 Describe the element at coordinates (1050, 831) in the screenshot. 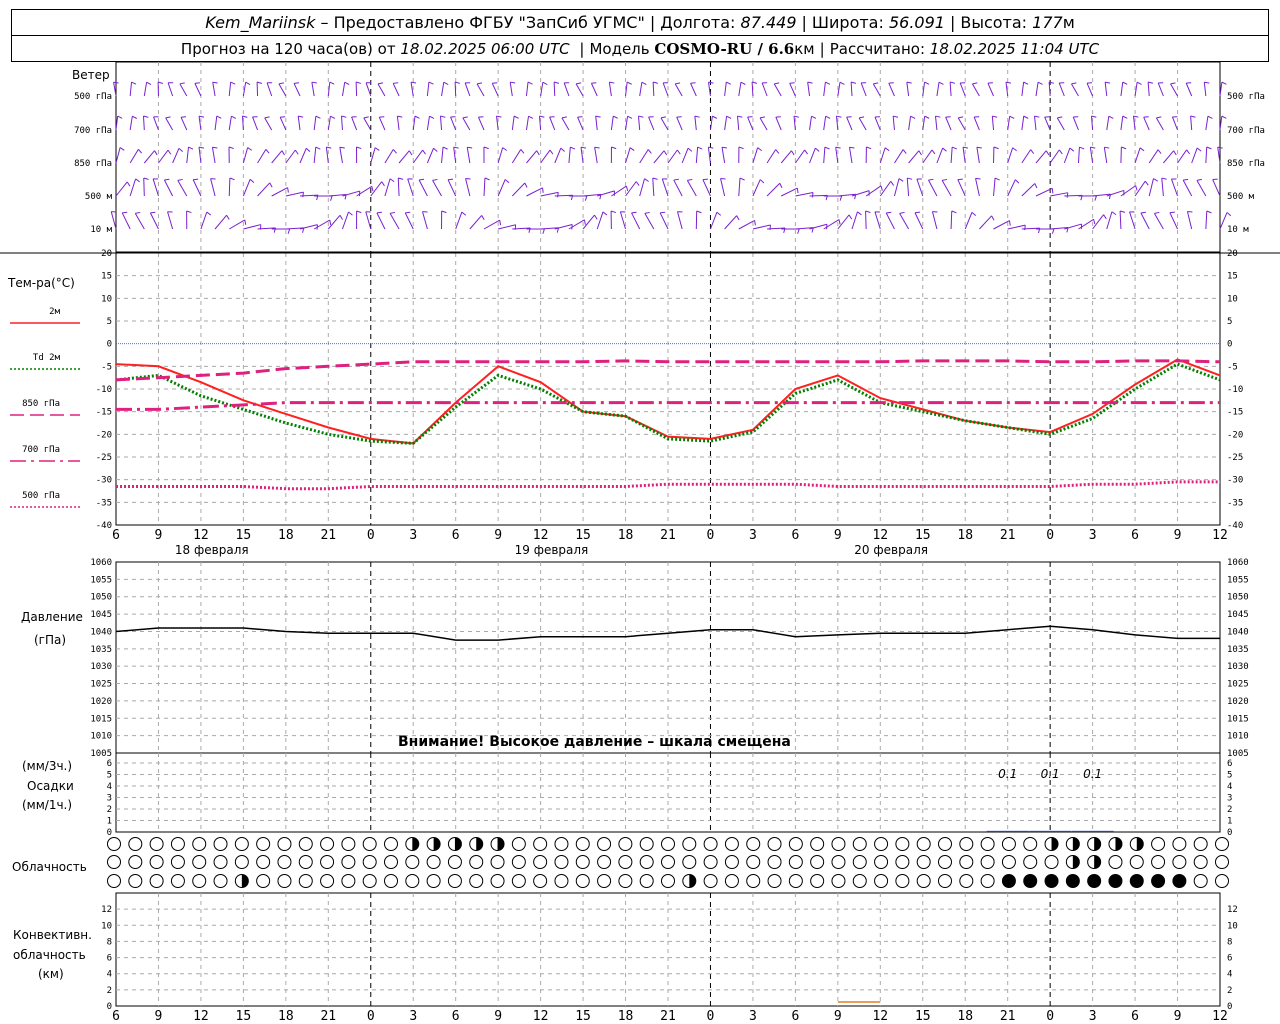

I see `precip-bar` at that location.